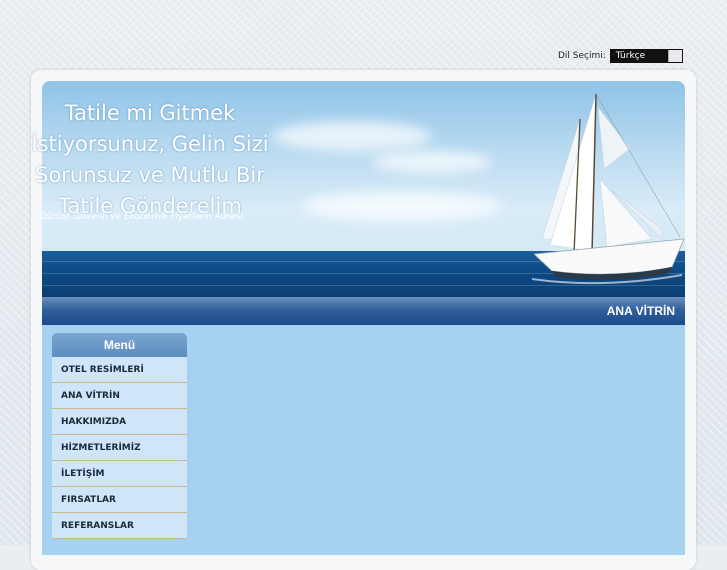  Describe the element at coordinates (608, 189) in the screenshot. I see `sailboat-image` at that location.